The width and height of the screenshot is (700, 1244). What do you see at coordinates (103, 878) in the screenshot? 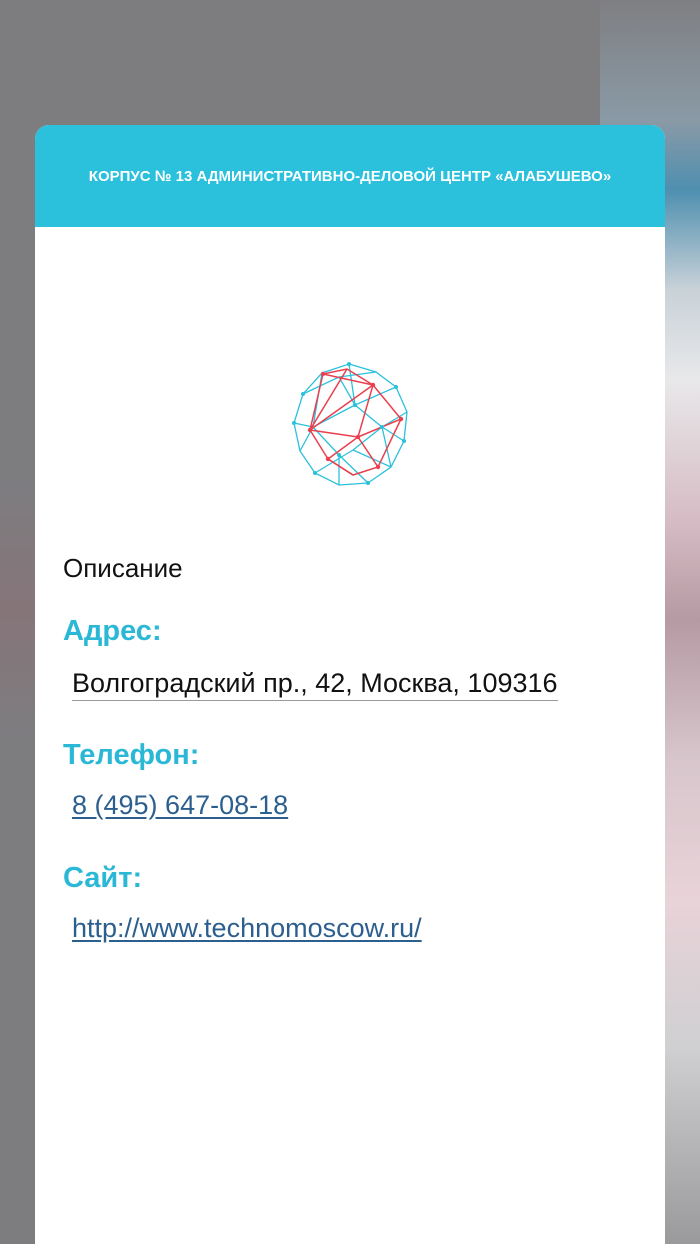
I see `site-label: Сайт:` at bounding box center [103, 878].